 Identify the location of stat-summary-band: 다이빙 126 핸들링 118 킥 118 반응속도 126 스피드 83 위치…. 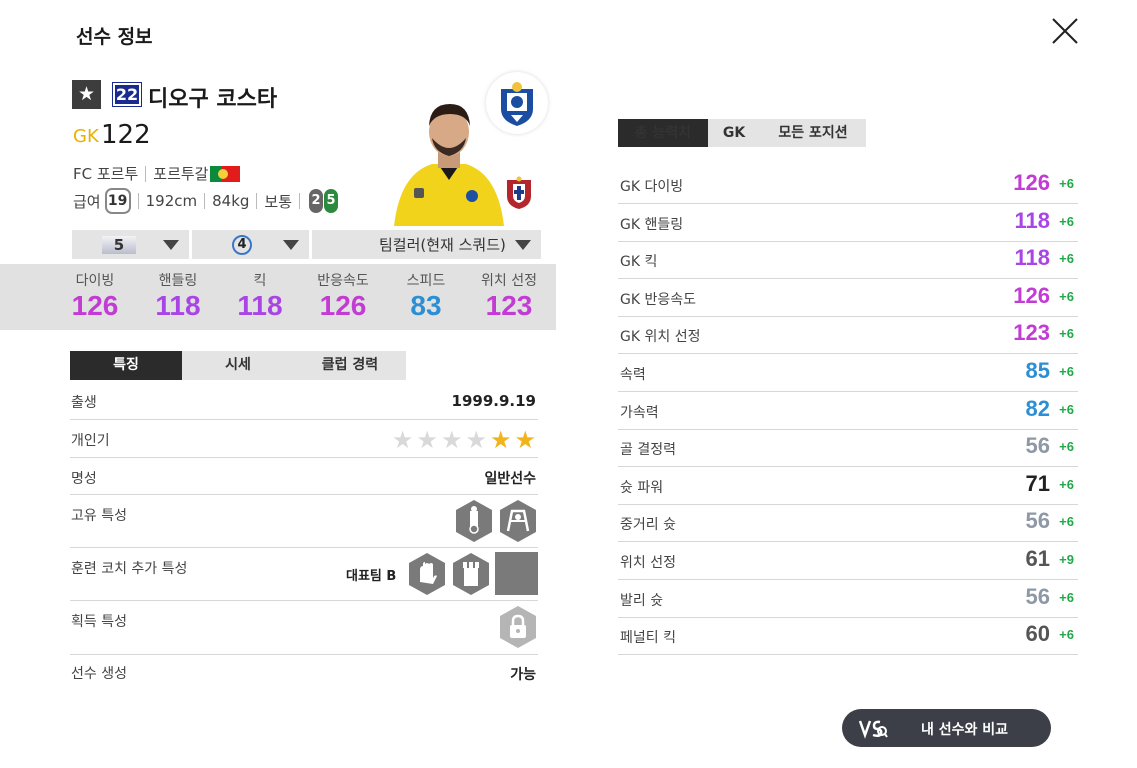
(278, 297).